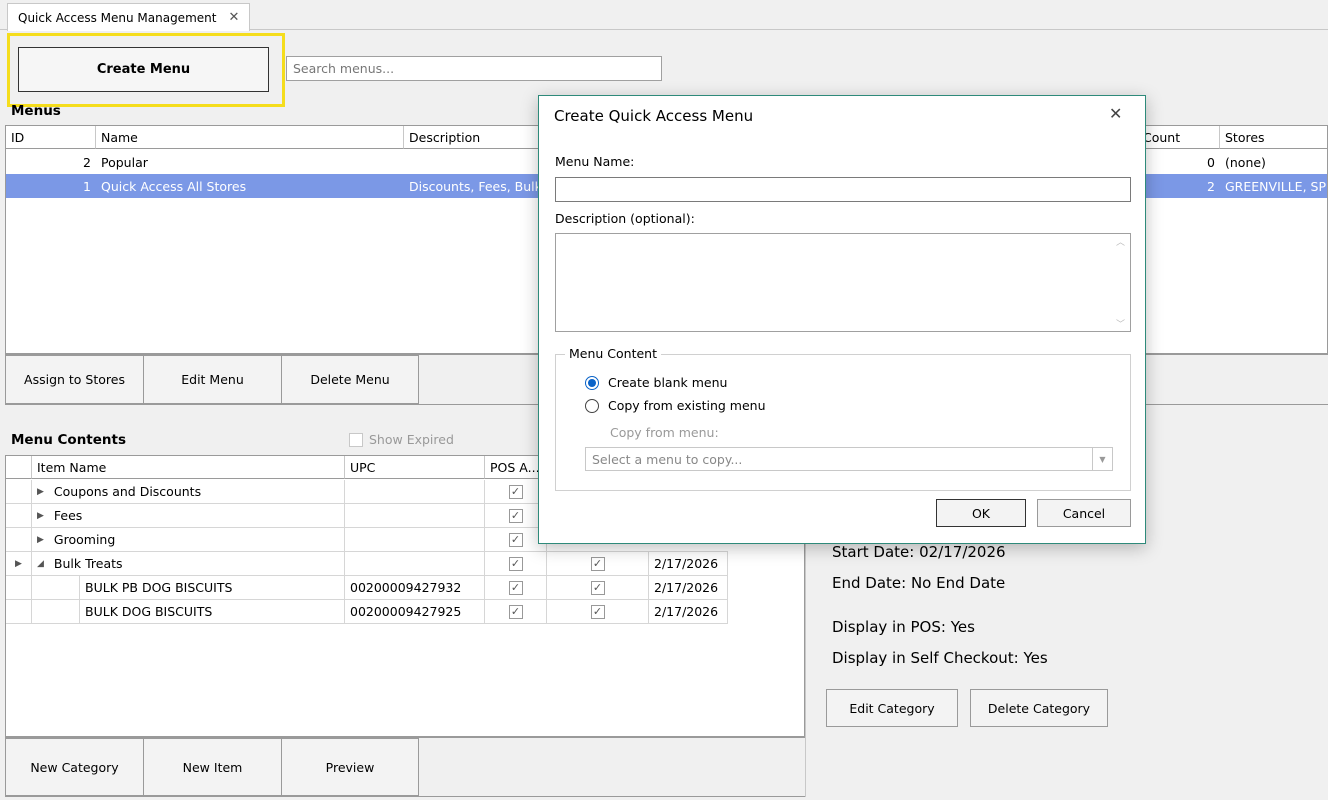  Describe the element at coordinates (592, 382) in the screenshot. I see `radio-selected-icon` at that location.